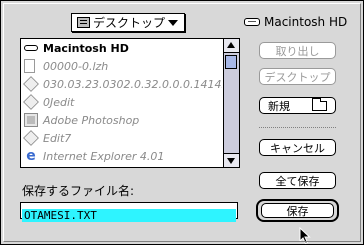  I want to click on scroll-thumb, so click(231, 62).